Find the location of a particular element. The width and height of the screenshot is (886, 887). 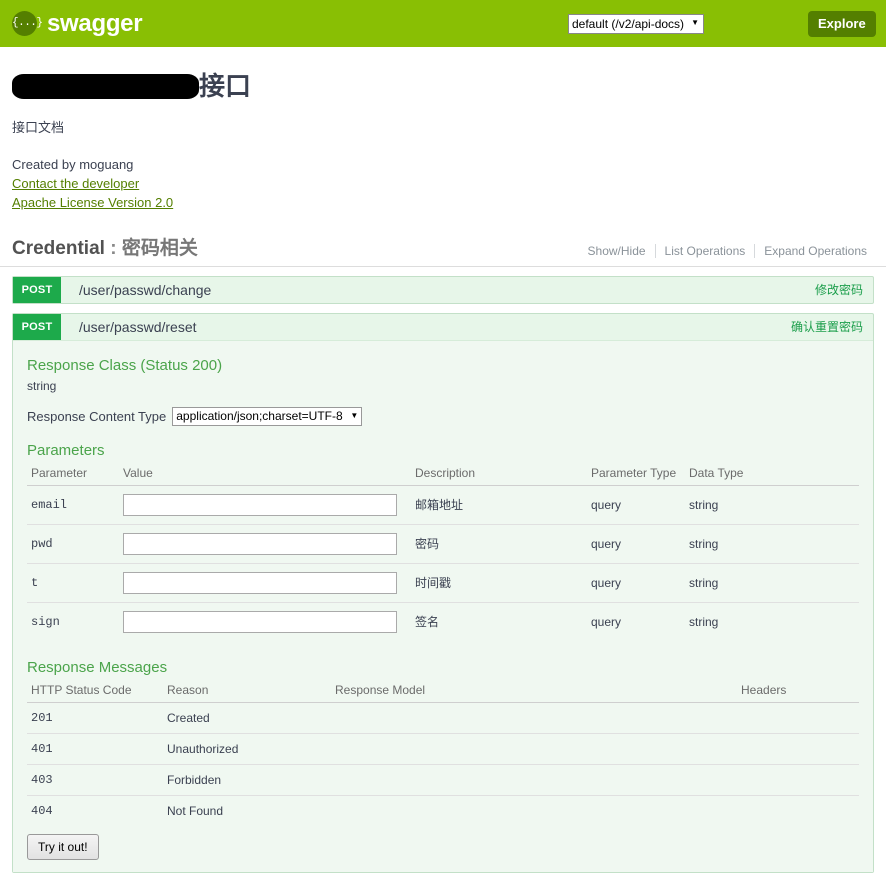

th-value: Value is located at coordinates (269, 474).